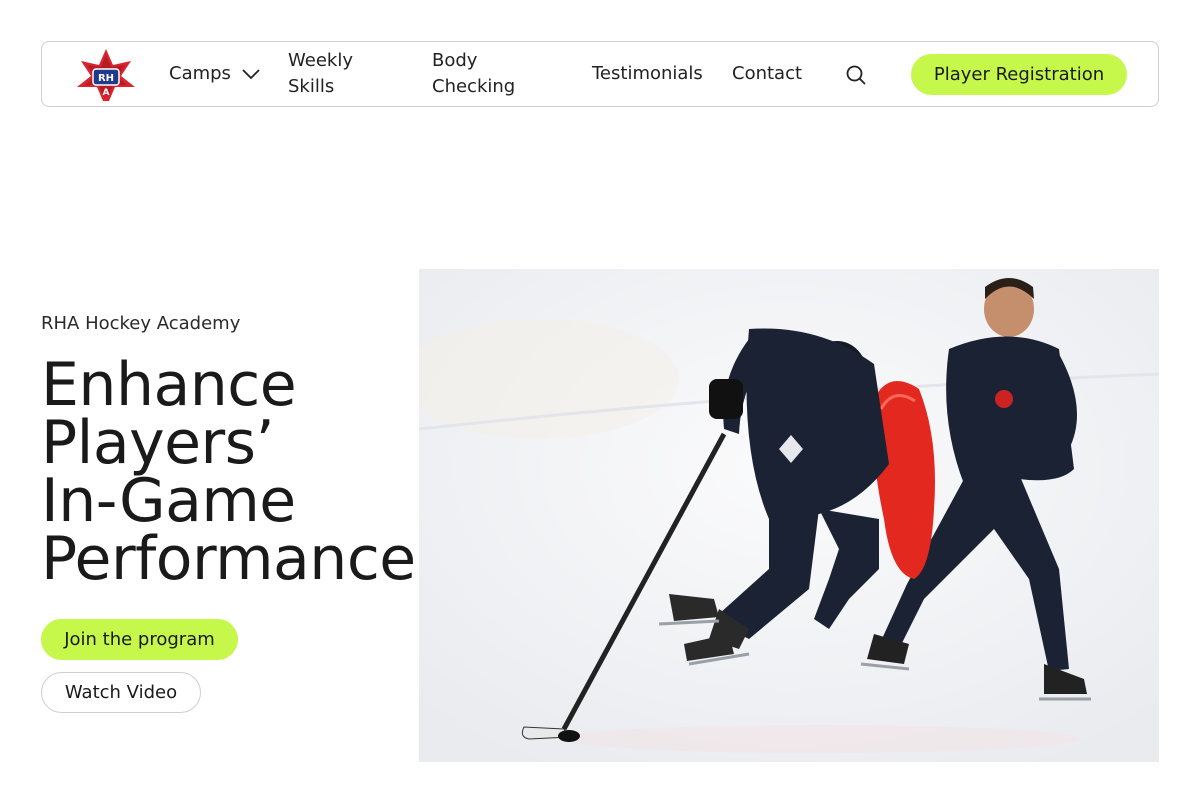 This screenshot has height=800, width=1200. What do you see at coordinates (1019, 74) in the screenshot?
I see `player-registration-button: Player Registration` at bounding box center [1019, 74].